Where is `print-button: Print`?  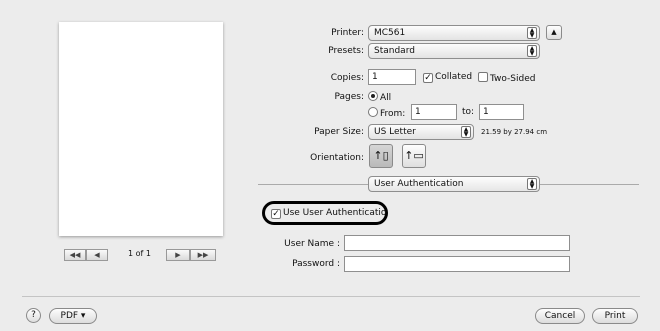 print-button: Print is located at coordinates (615, 316).